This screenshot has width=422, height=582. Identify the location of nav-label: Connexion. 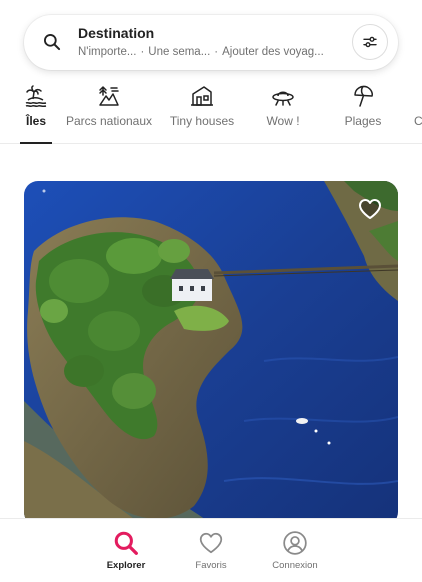
(295, 565).